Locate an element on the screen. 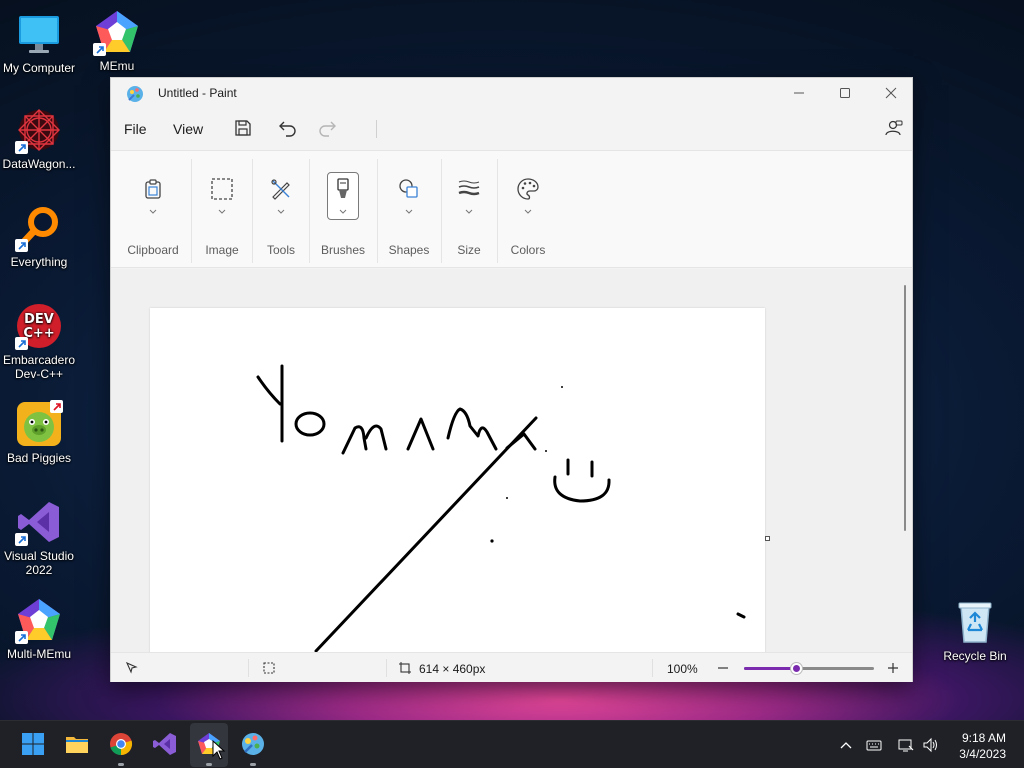 The image size is (1024, 768). ribbon-group-clipboard: Clipboard is located at coordinates (153, 210).